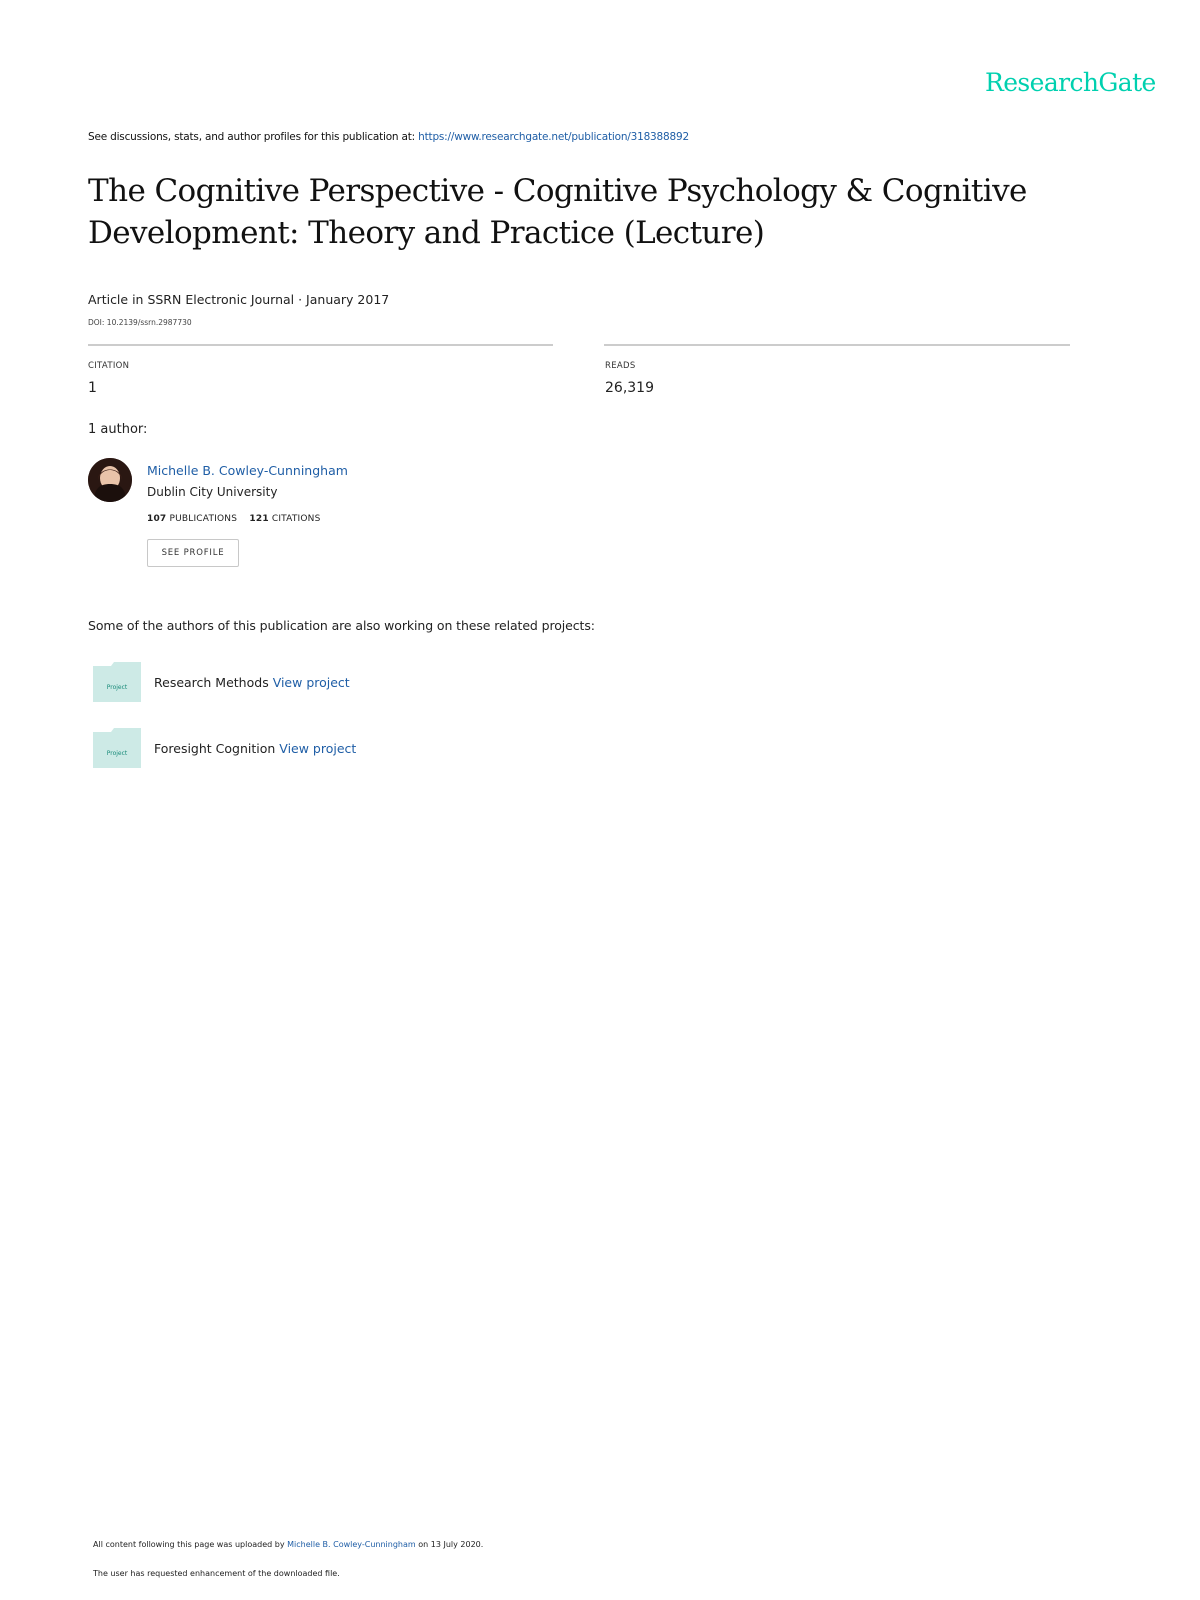 This screenshot has height=1600, width=1200. What do you see at coordinates (620, 366) in the screenshot?
I see `reads-label: READS` at bounding box center [620, 366].